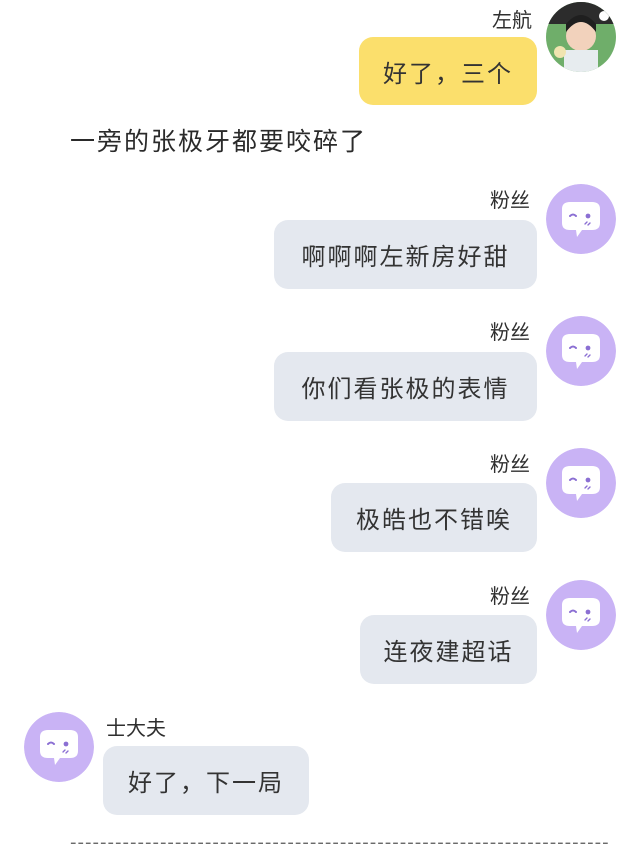 The width and height of the screenshot is (640, 853). What do you see at coordinates (206, 780) in the screenshot?
I see `message-bubble: 好了，下一局` at bounding box center [206, 780].